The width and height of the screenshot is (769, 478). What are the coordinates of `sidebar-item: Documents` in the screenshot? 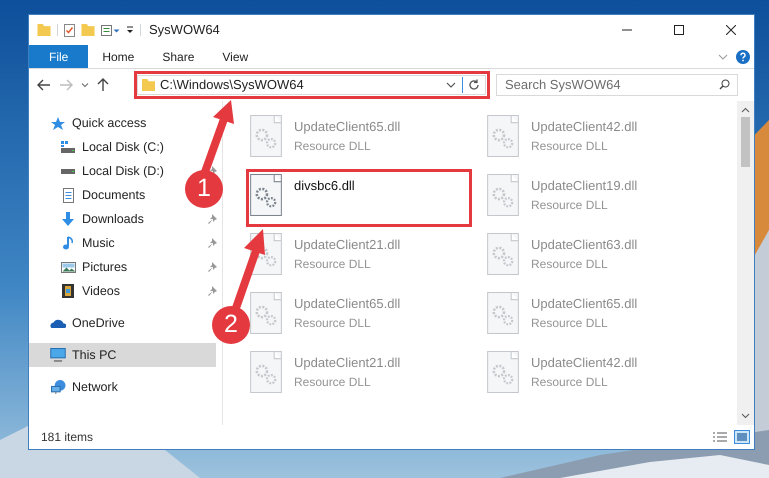 It's located at (90, 195).